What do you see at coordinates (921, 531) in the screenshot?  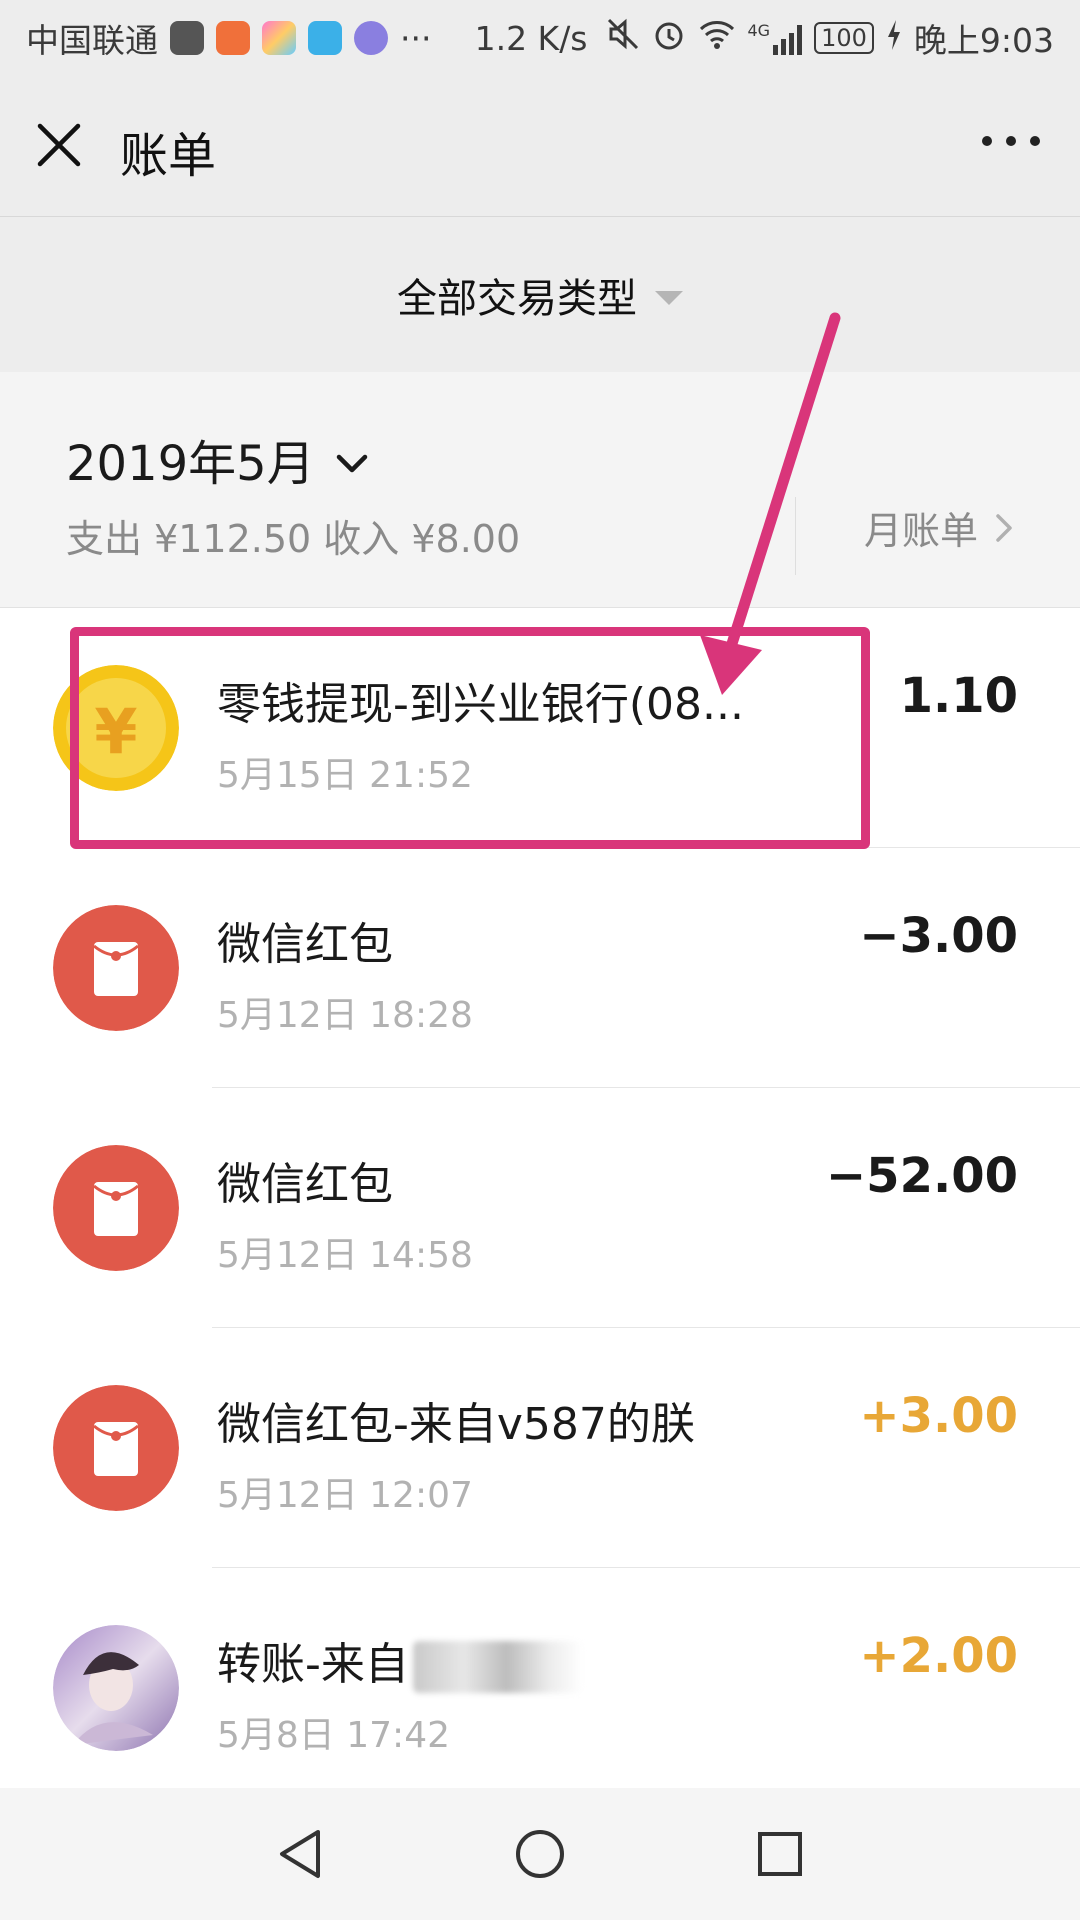 I see `monthly-bill-label: 月账单` at bounding box center [921, 531].